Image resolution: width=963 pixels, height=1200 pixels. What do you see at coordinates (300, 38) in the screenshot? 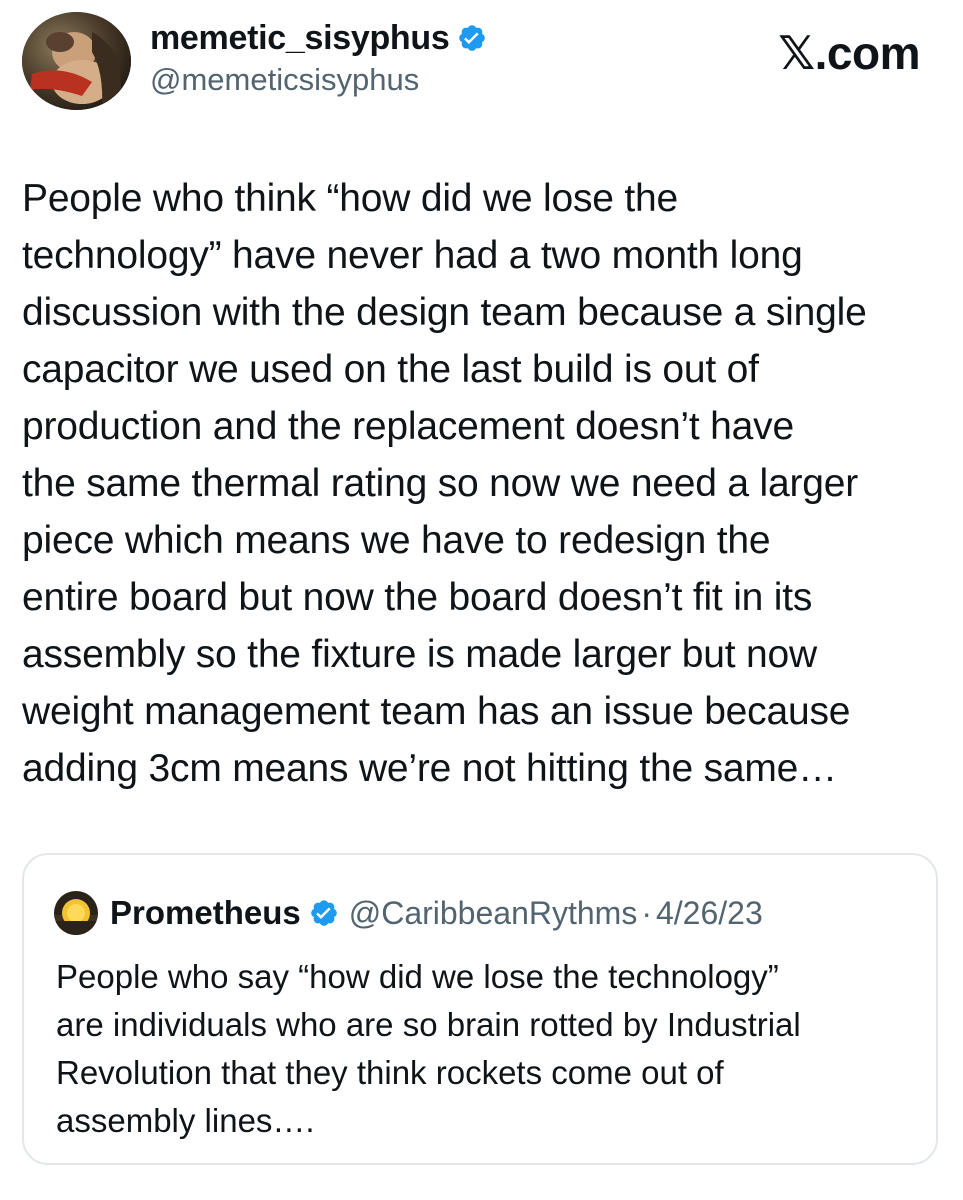
I see `author-display-name: memetic_sisyphus` at bounding box center [300, 38].